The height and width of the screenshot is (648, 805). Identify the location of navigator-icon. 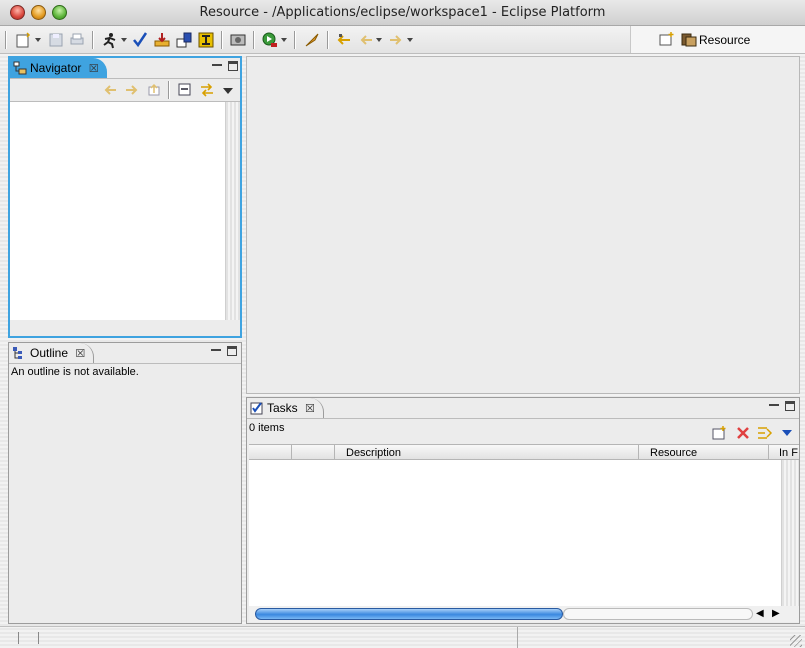
(20, 68).